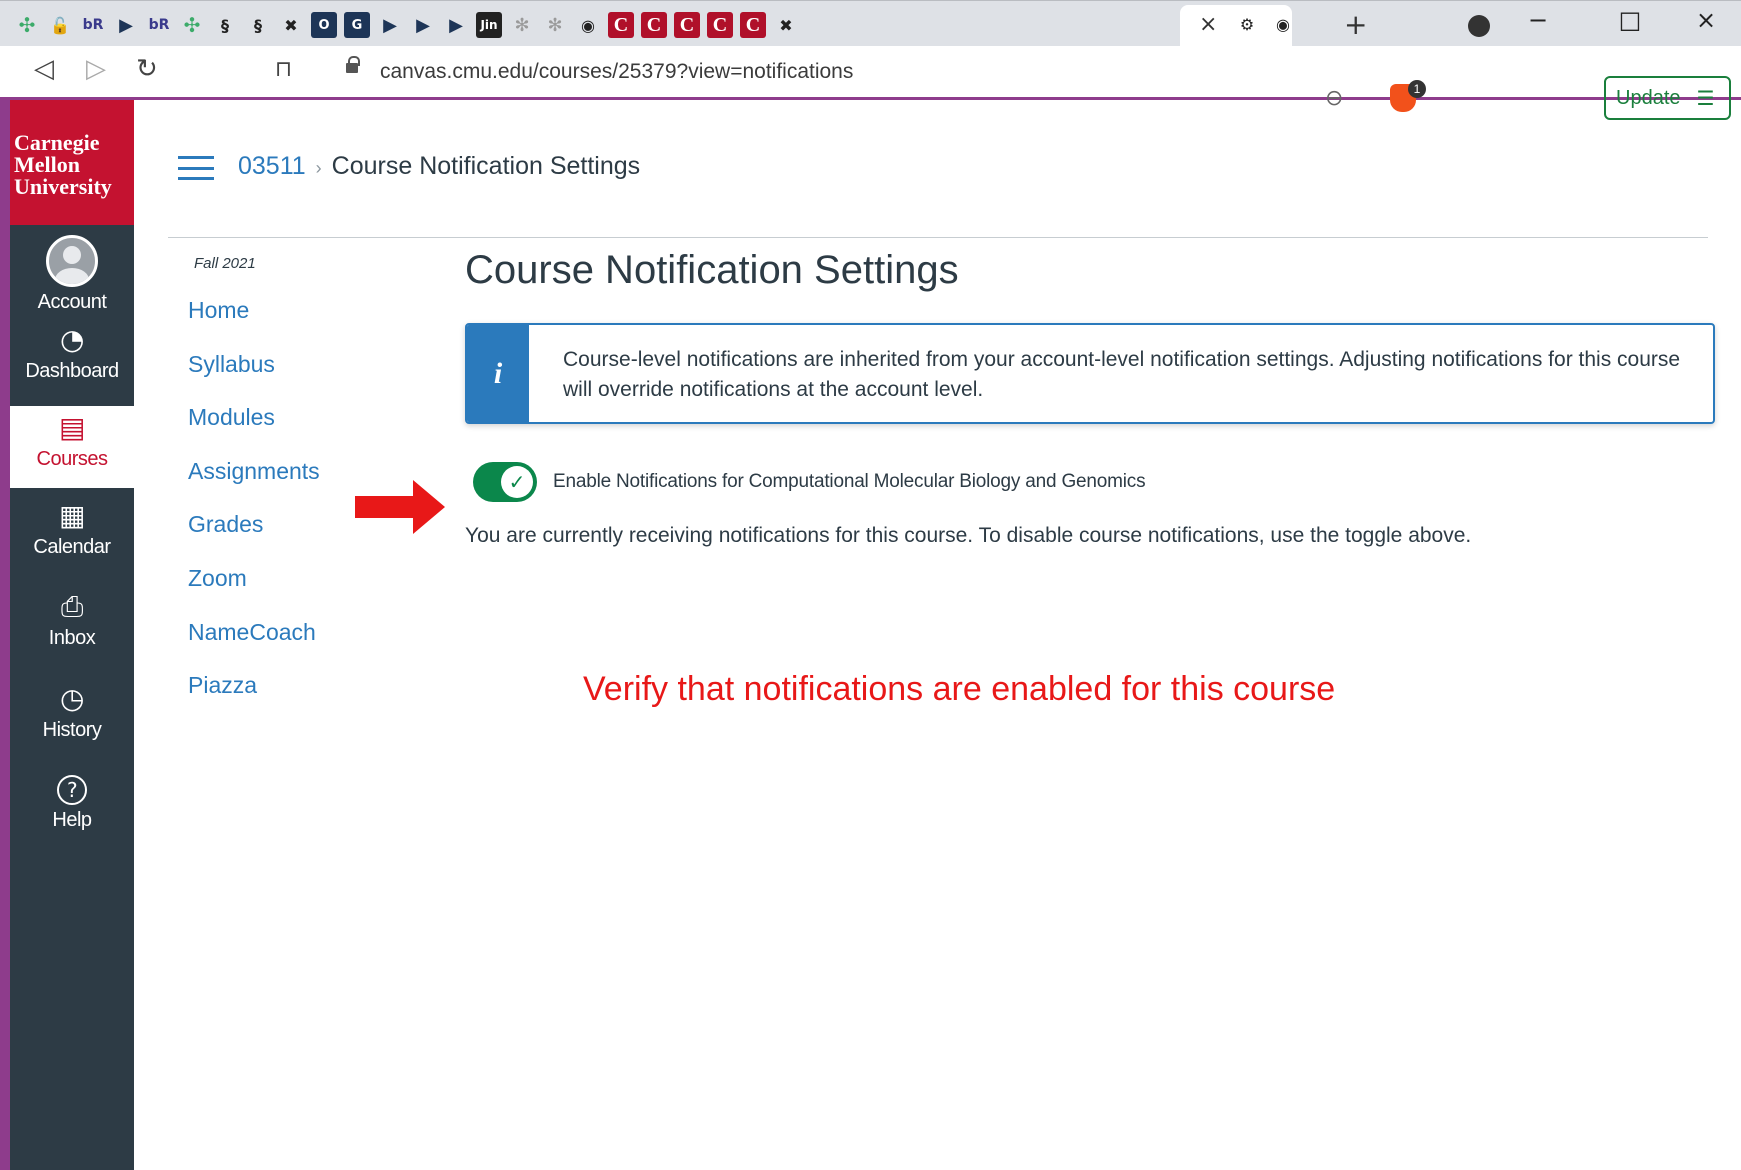  What do you see at coordinates (489, 25) in the screenshot?
I see `jin-icon: Jin` at bounding box center [489, 25].